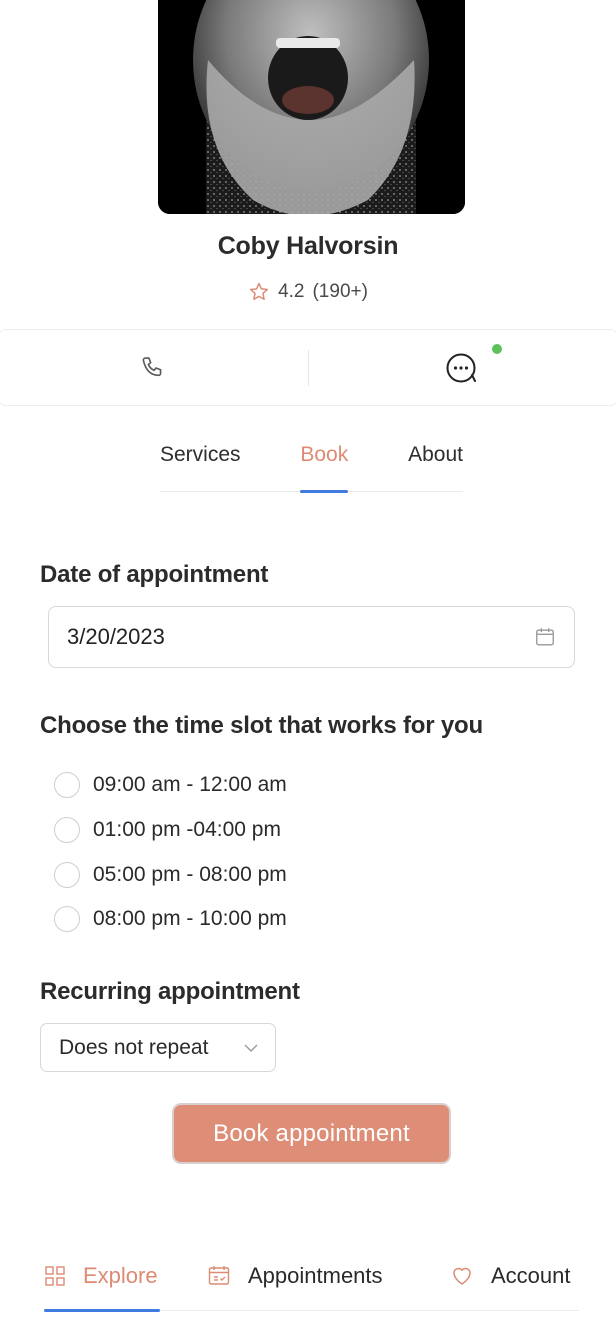 This screenshot has height=1332, width=616. I want to click on phone-icon, so click(152, 366).